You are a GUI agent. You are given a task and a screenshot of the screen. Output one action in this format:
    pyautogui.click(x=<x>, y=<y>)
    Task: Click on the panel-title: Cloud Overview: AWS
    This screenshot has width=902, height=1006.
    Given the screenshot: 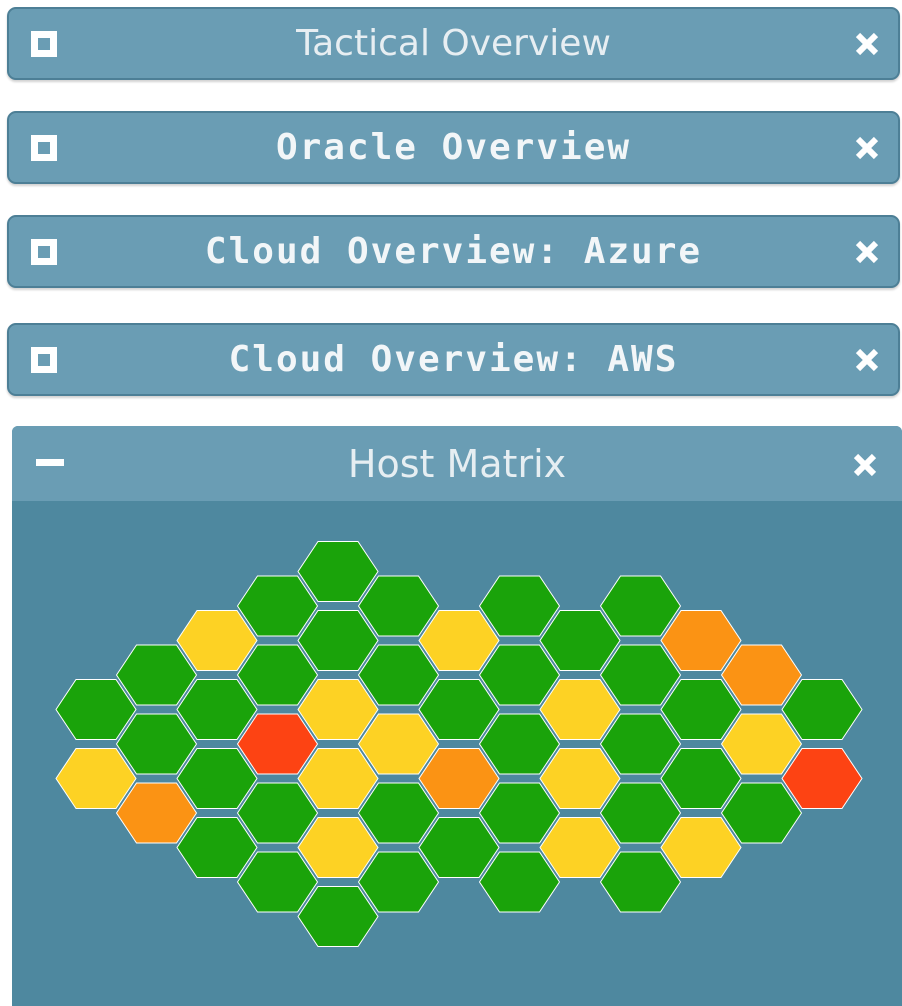 What is the action you would take?
    pyautogui.click(x=453, y=359)
    